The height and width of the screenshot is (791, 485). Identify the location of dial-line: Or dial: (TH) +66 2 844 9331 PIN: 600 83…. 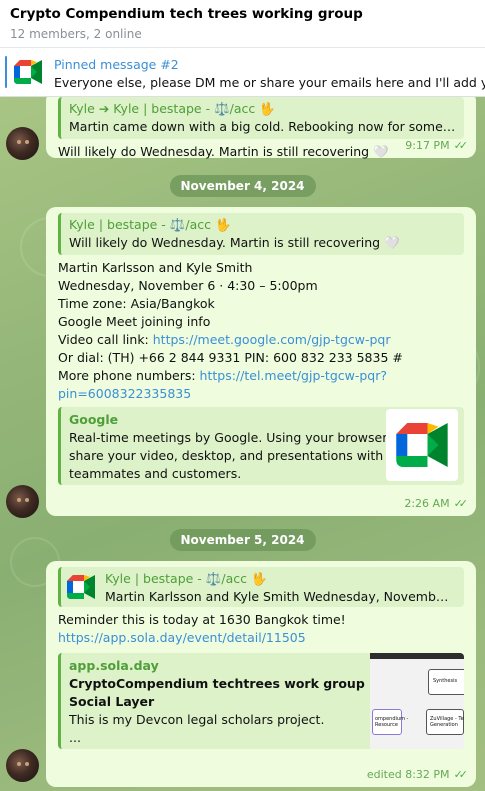
(230, 357).